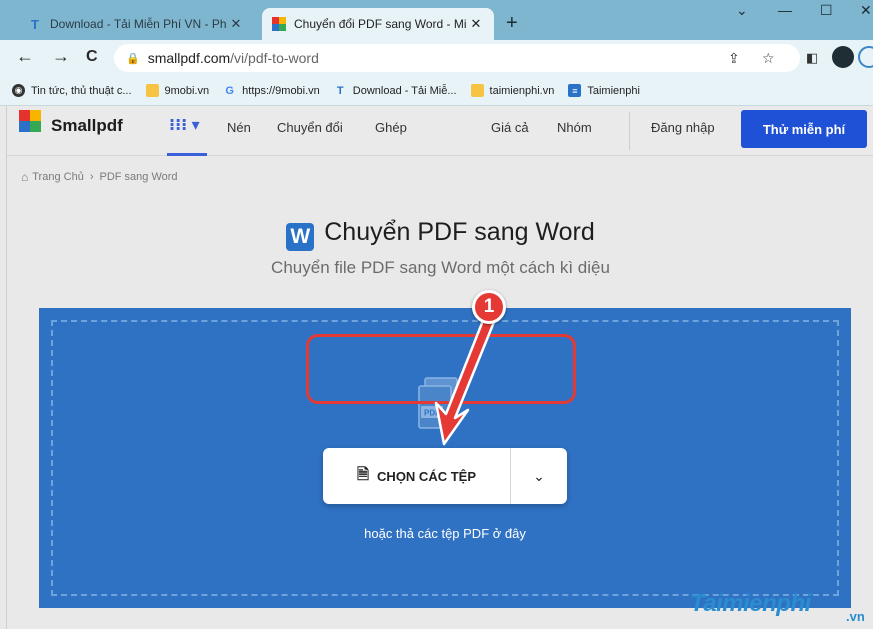 The image size is (873, 629). Describe the element at coordinates (465, 381) in the screenshot. I see `annotation-arrow` at that location.